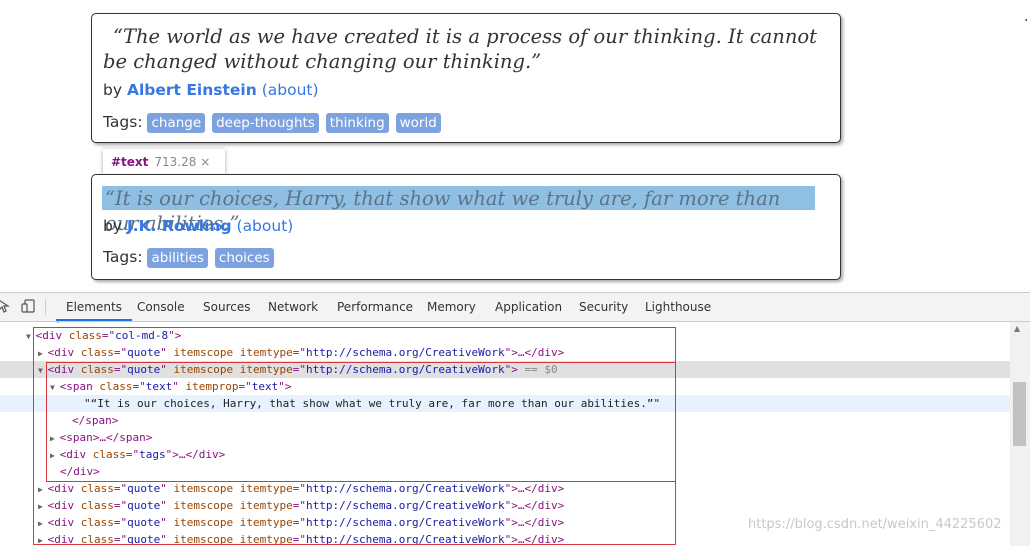  Describe the element at coordinates (1019, 414) in the screenshot. I see `scrollbar-thumb` at that location.